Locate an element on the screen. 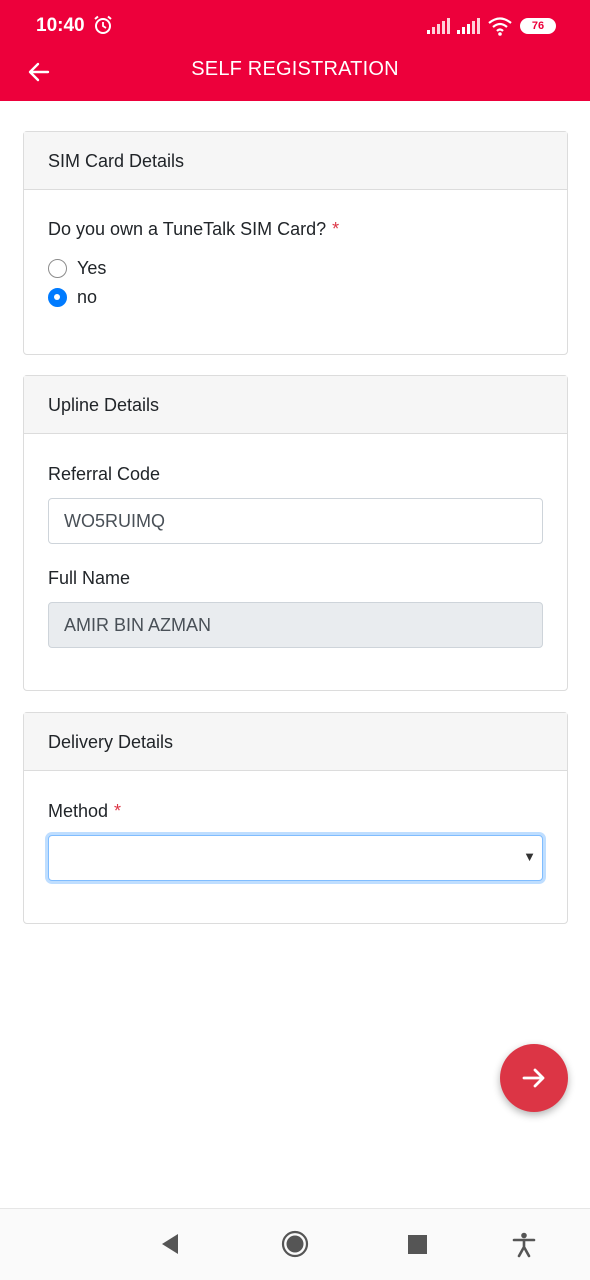 The height and width of the screenshot is (1280, 590). status-time: 10:40 is located at coordinates (60, 25).